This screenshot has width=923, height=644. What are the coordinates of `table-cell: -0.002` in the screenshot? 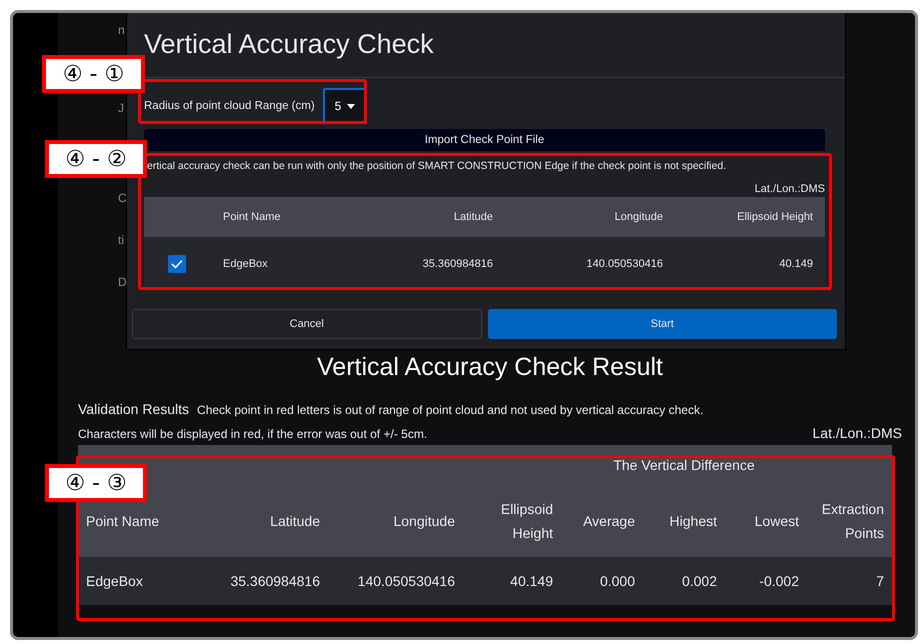 It's located at (766, 581).